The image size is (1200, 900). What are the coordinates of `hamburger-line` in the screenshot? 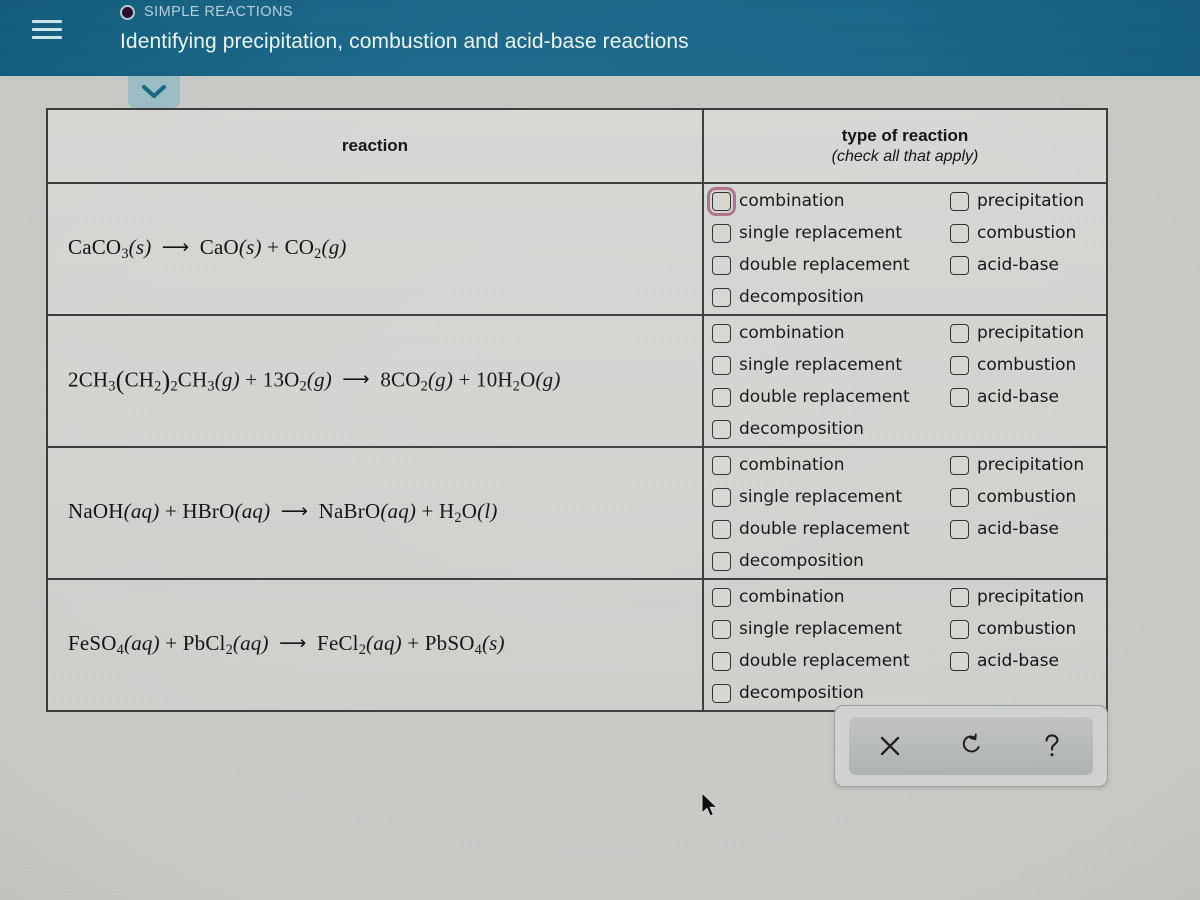 It's located at (47, 21).